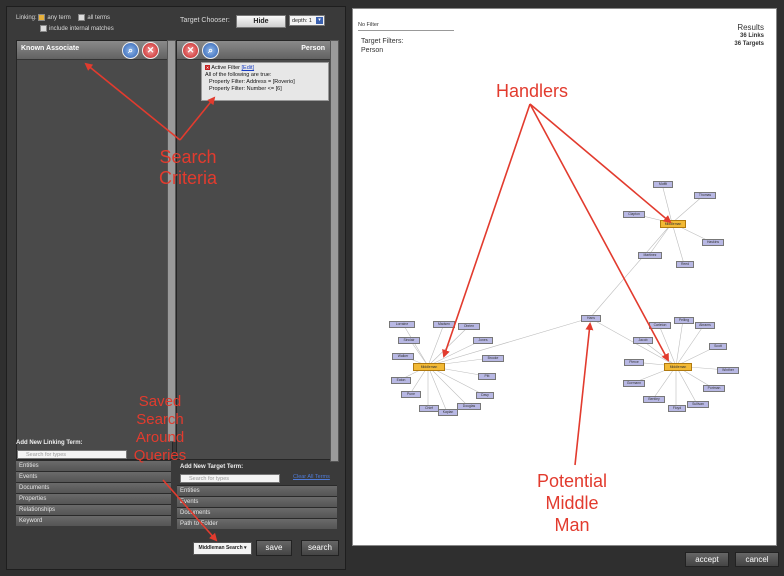  Describe the element at coordinates (187, 167) in the screenshot. I see `annotation-search-criteria: Search Criteria` at that location.